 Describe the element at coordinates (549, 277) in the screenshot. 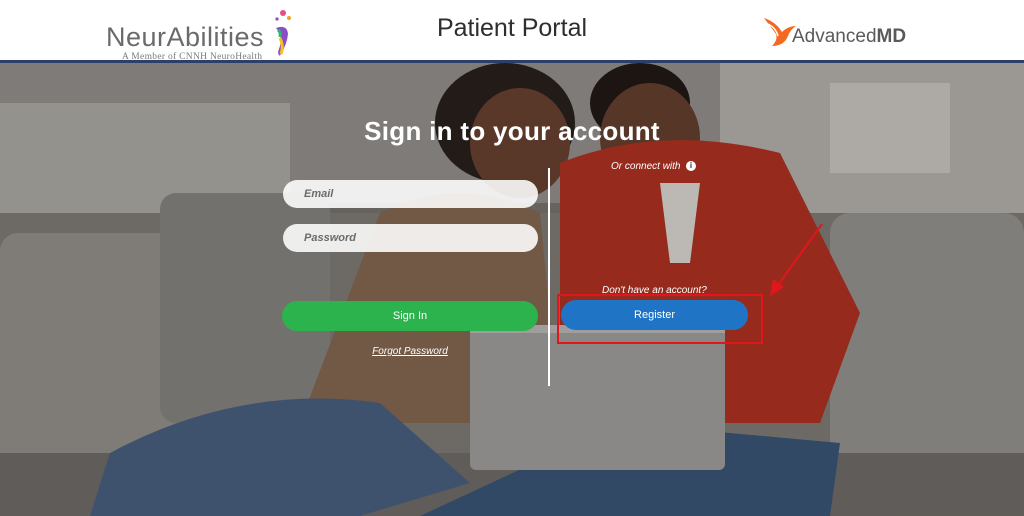

I see `divider` at that location.